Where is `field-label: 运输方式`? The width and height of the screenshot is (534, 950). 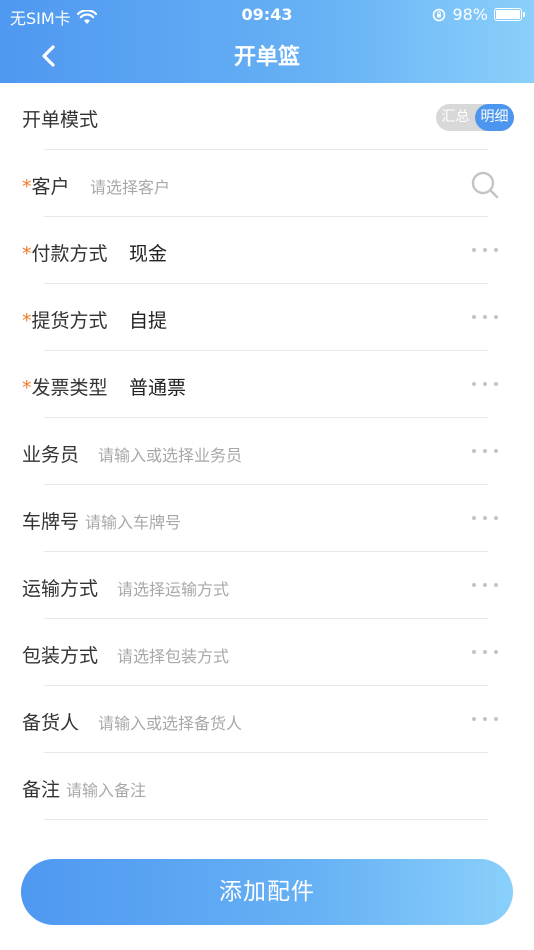 field-label: 运输方式 is located at coordinates (60, 589).